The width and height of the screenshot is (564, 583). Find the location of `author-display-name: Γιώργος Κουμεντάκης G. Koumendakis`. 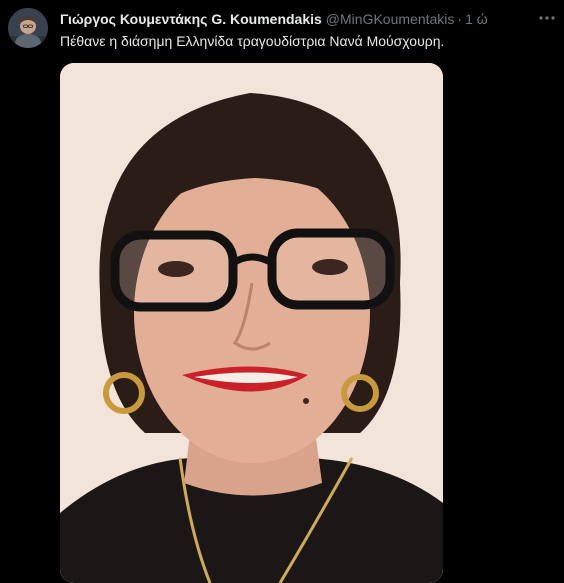

author-display-name: Γιώργος Κουμεντάκης G. Koumendakis is located at coordinates (191, 19).